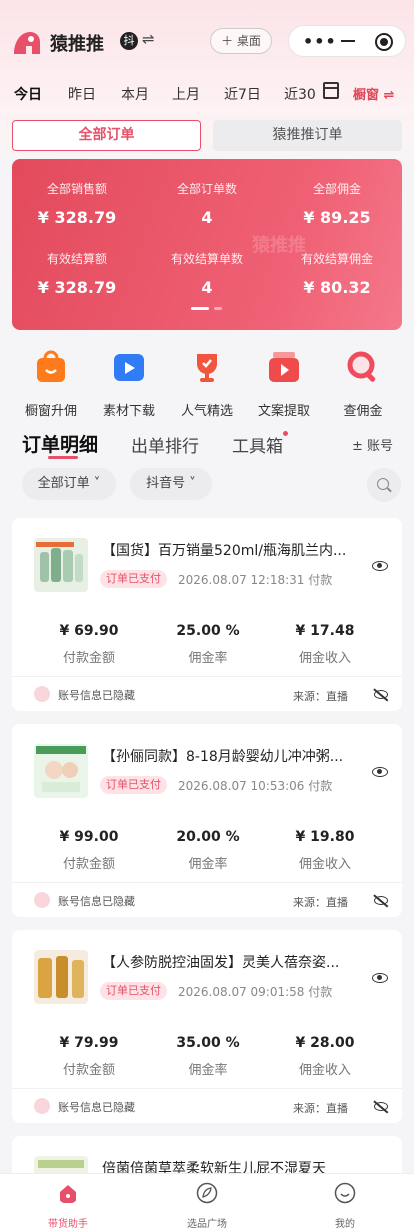  I want to click on date-tab-today: 今日, so click(28, 94).